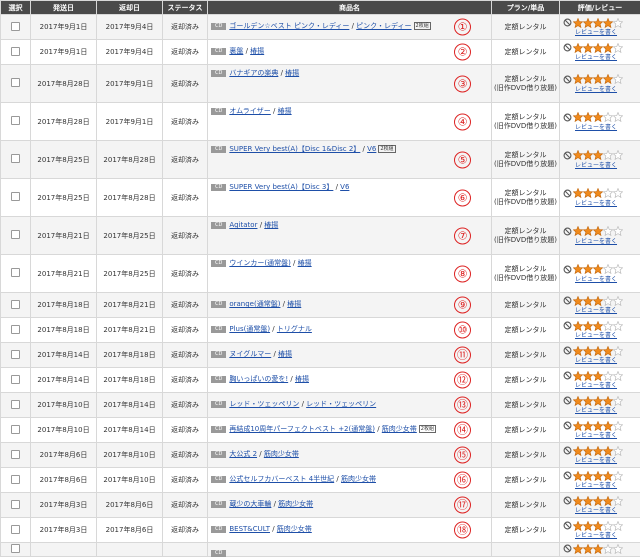  What do you see at coordinates (249, 529) in the screenshot?
I see `title-link: BEST&CULT` at bounding box center [249, 529].